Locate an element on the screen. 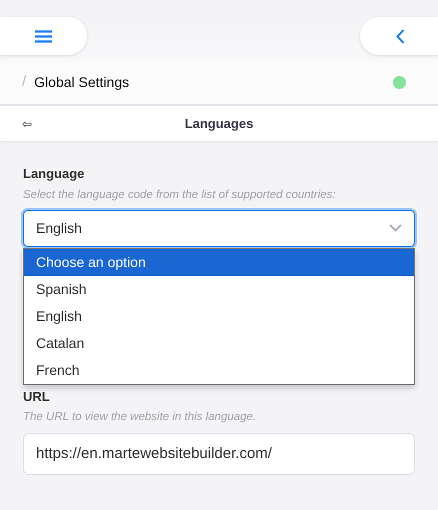  url-input: https://en.martewebsitebuilder.com/ is located at coordinates (219, 453).